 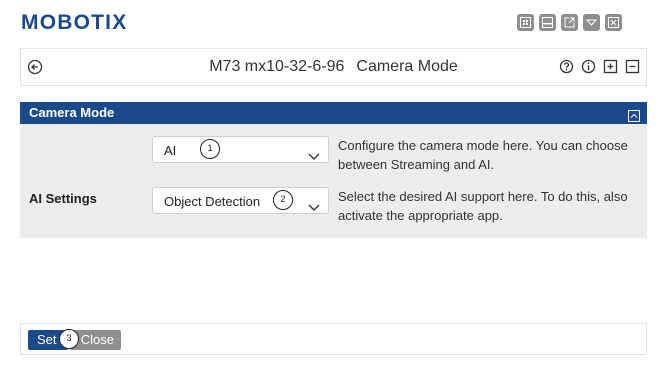 I want to click on dropdown-icon, so click(x=591, y=22).